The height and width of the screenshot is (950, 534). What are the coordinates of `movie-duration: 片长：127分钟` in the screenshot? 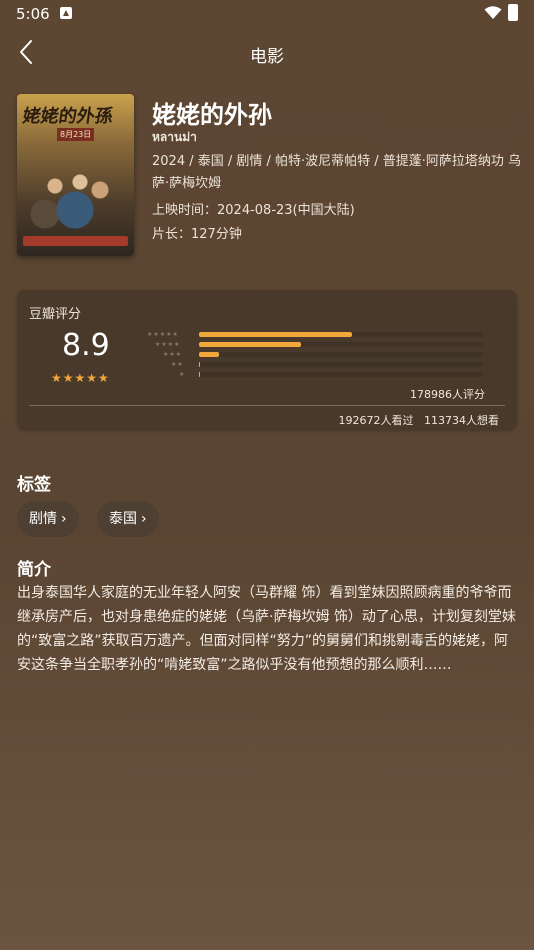 It's located at (197, 234).